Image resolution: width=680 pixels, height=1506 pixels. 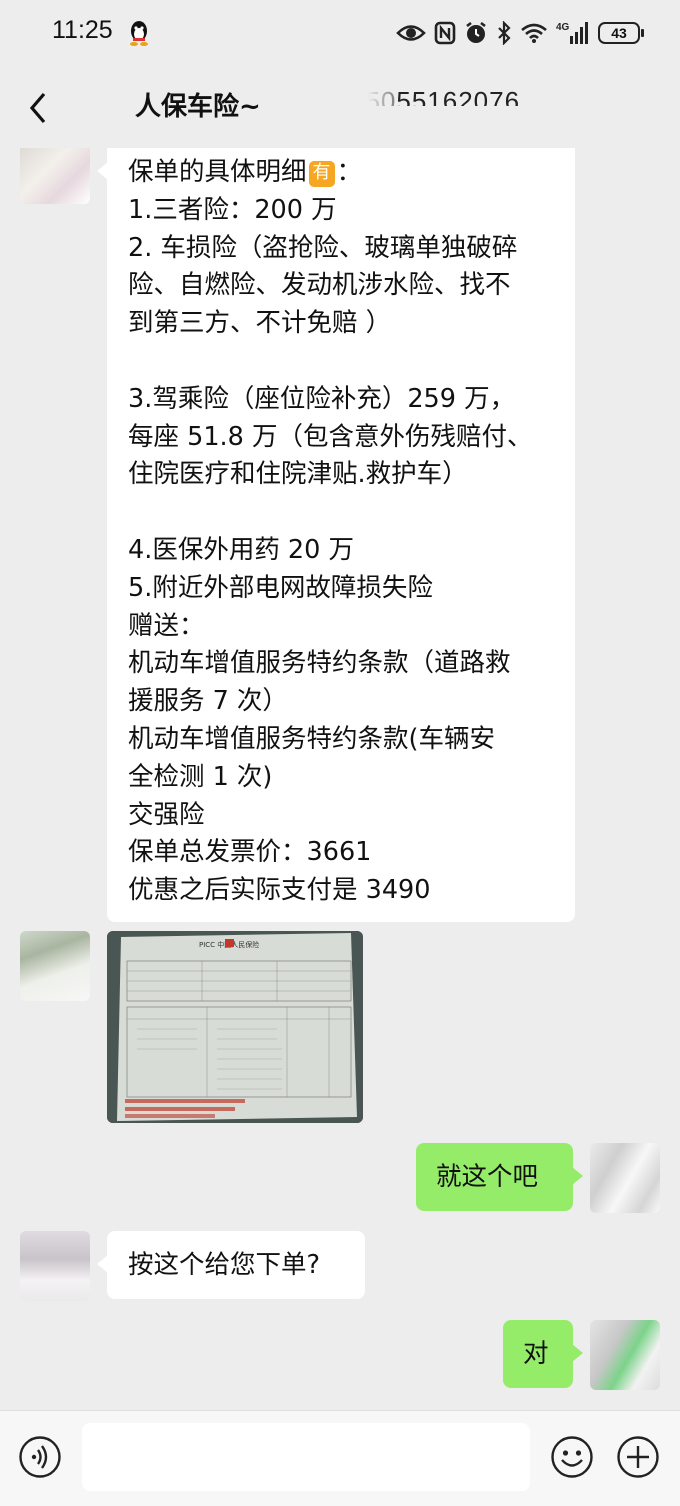 I want to click on policy-photo-message: PICC 中国人民保险, so click(x=235, y=1027).